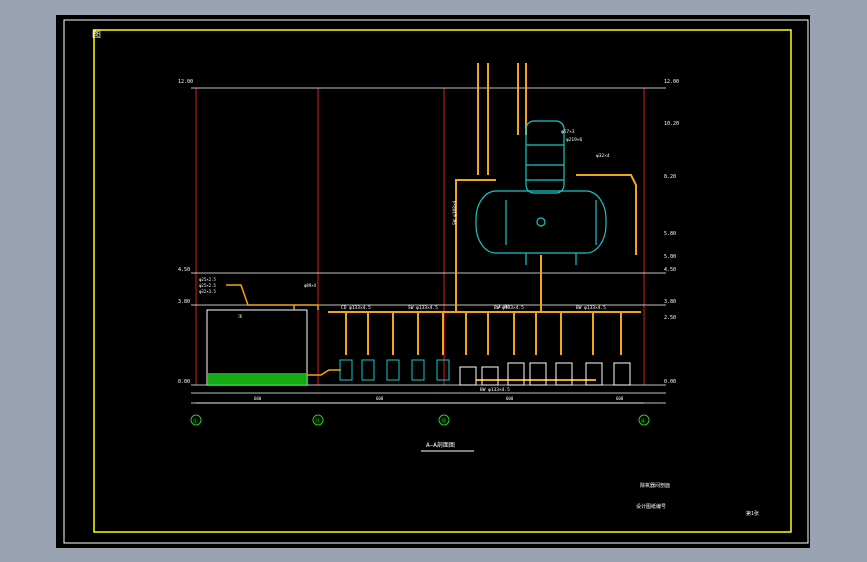  I want to click on title-line-1: 除氧器间剖面, so click(655, 485).